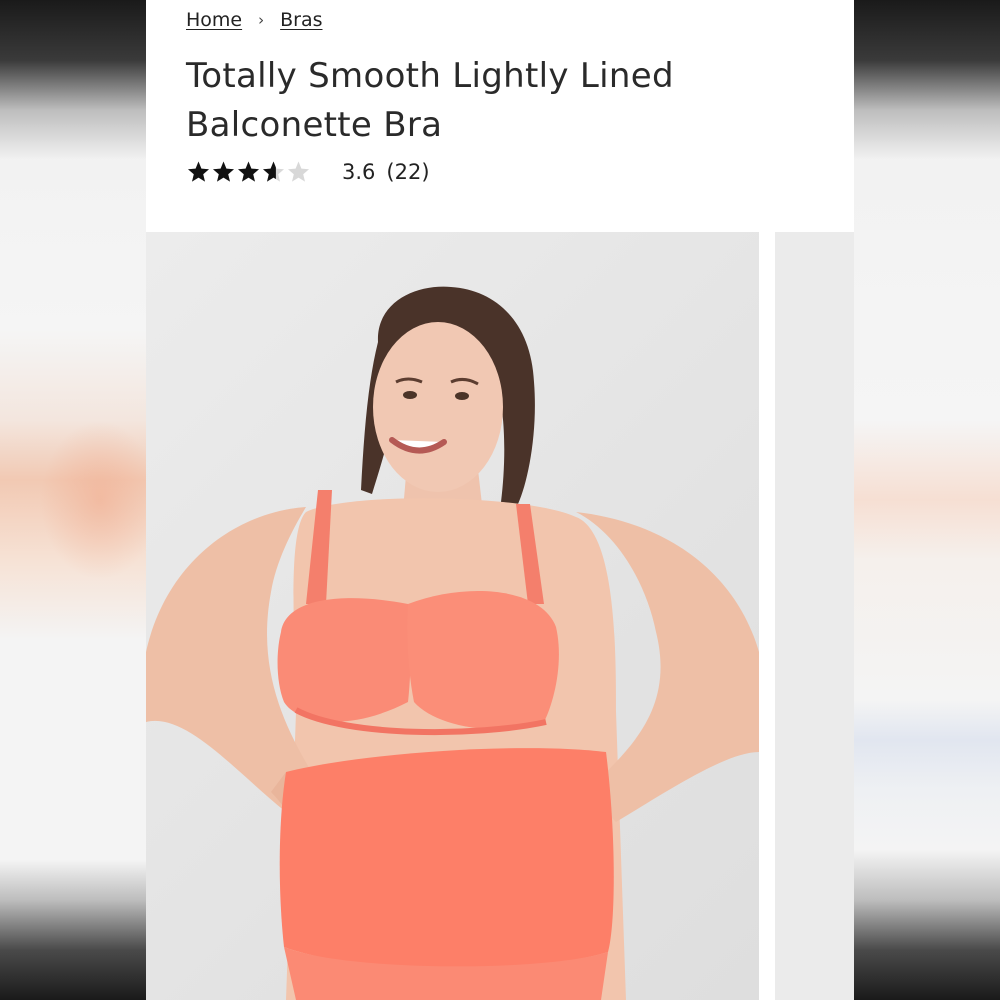 The width and height of the screenshot is (1000, 1000). Describe the element at coordinates (254, 20) in the screenshot. I see `breadcrumb: Home › Bras` at that location.